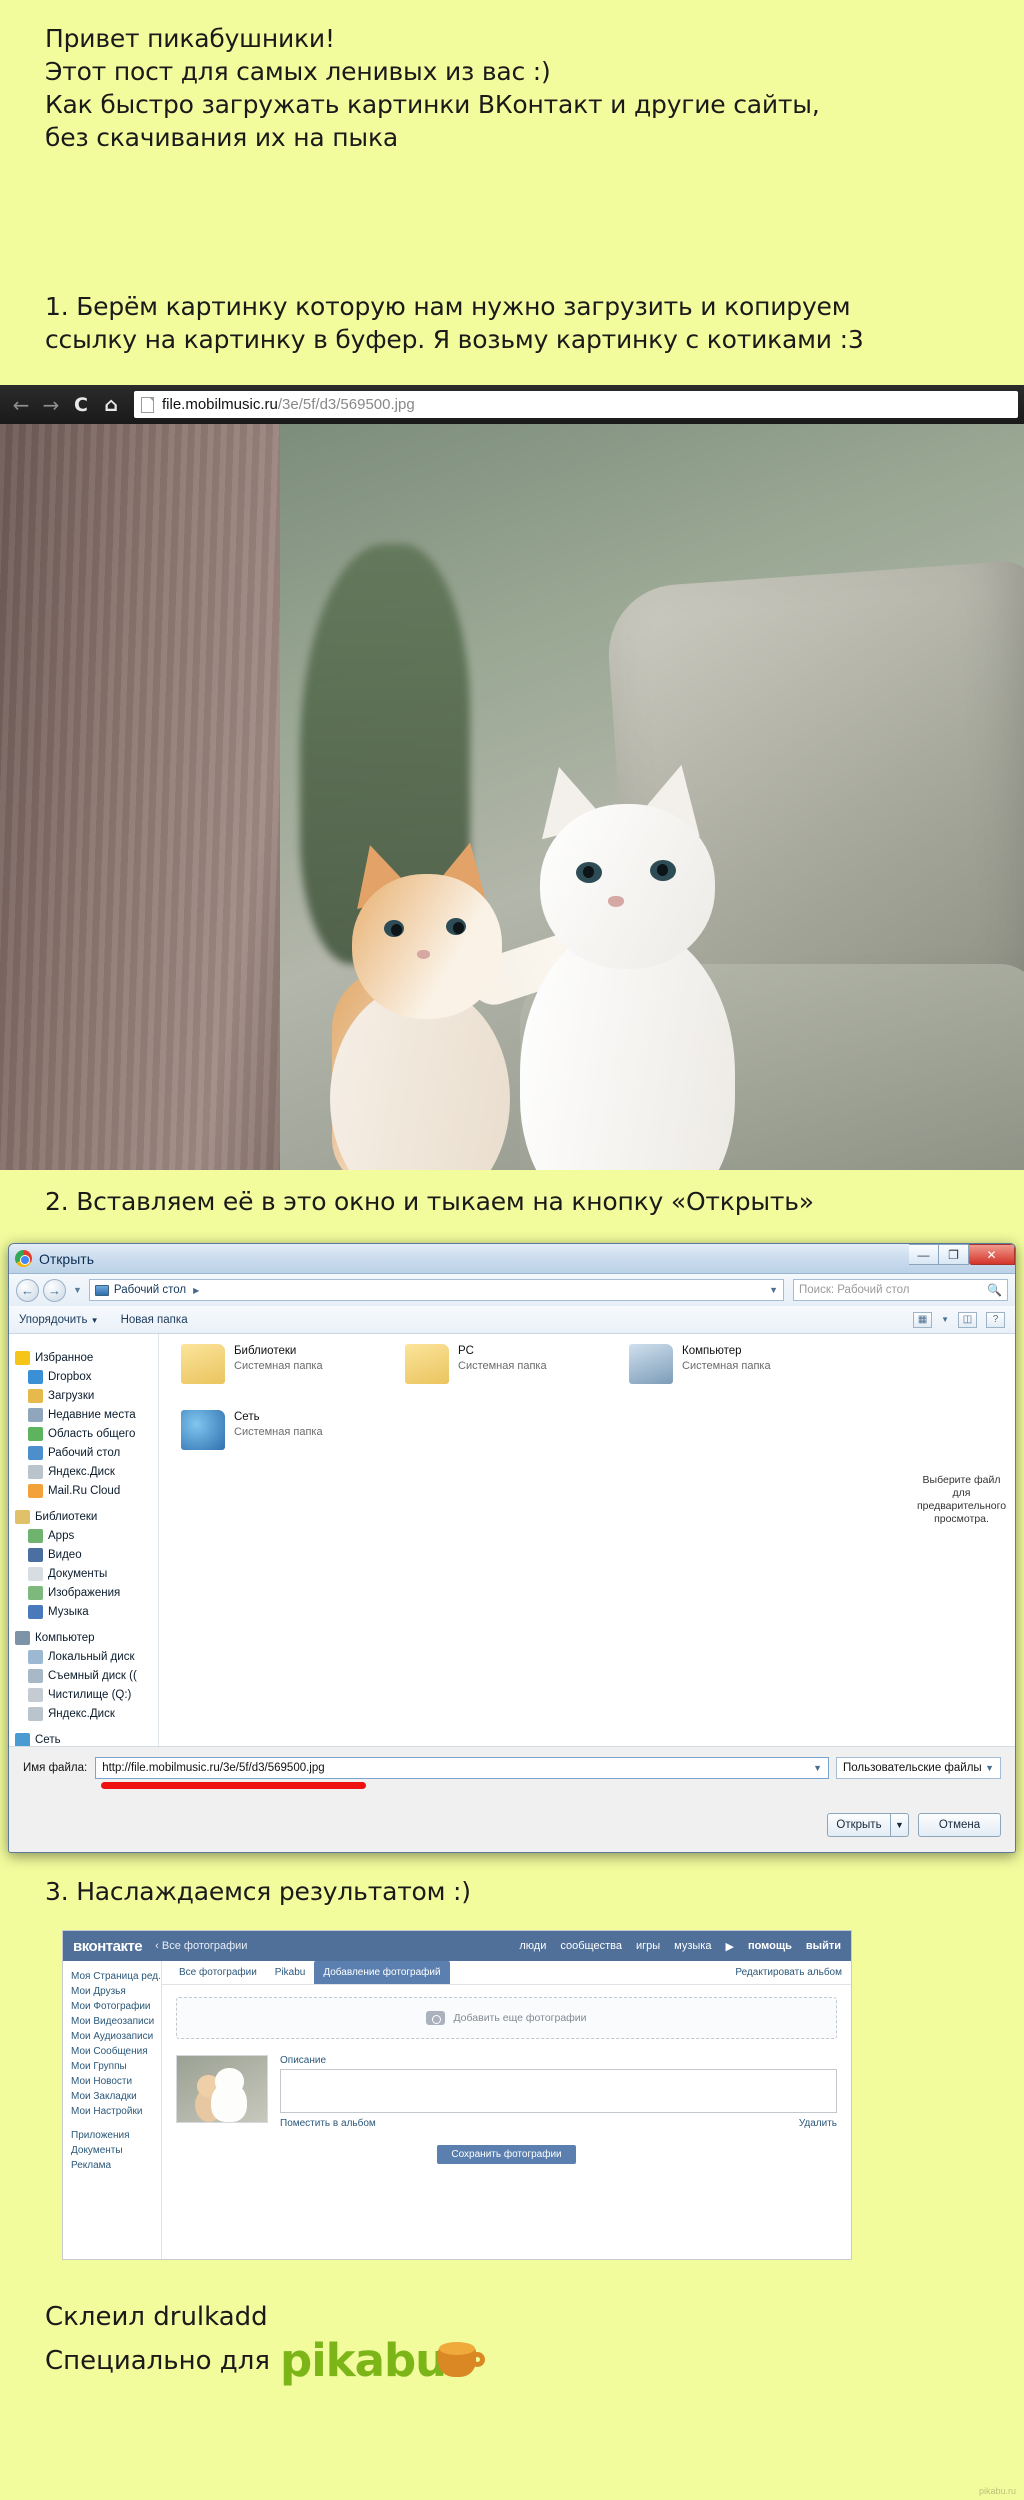 This screenshot has height=2500, width=1024. Describe the element at coordinates (116, 2036) in the screenshot. I see `vk-sidebar-item-4: Мои Аудиозаписи` at that location.